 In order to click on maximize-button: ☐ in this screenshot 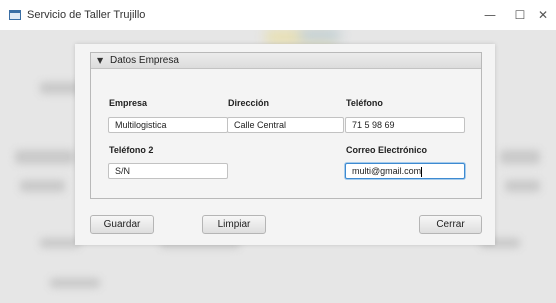, I will do `click(520, 15)`.